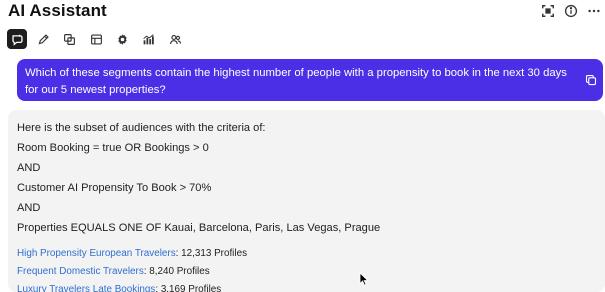  Describe the element at coordinates (80, 271) in the screenshot. I see `segment-link: Frequent Domestic Travelers` at that location.